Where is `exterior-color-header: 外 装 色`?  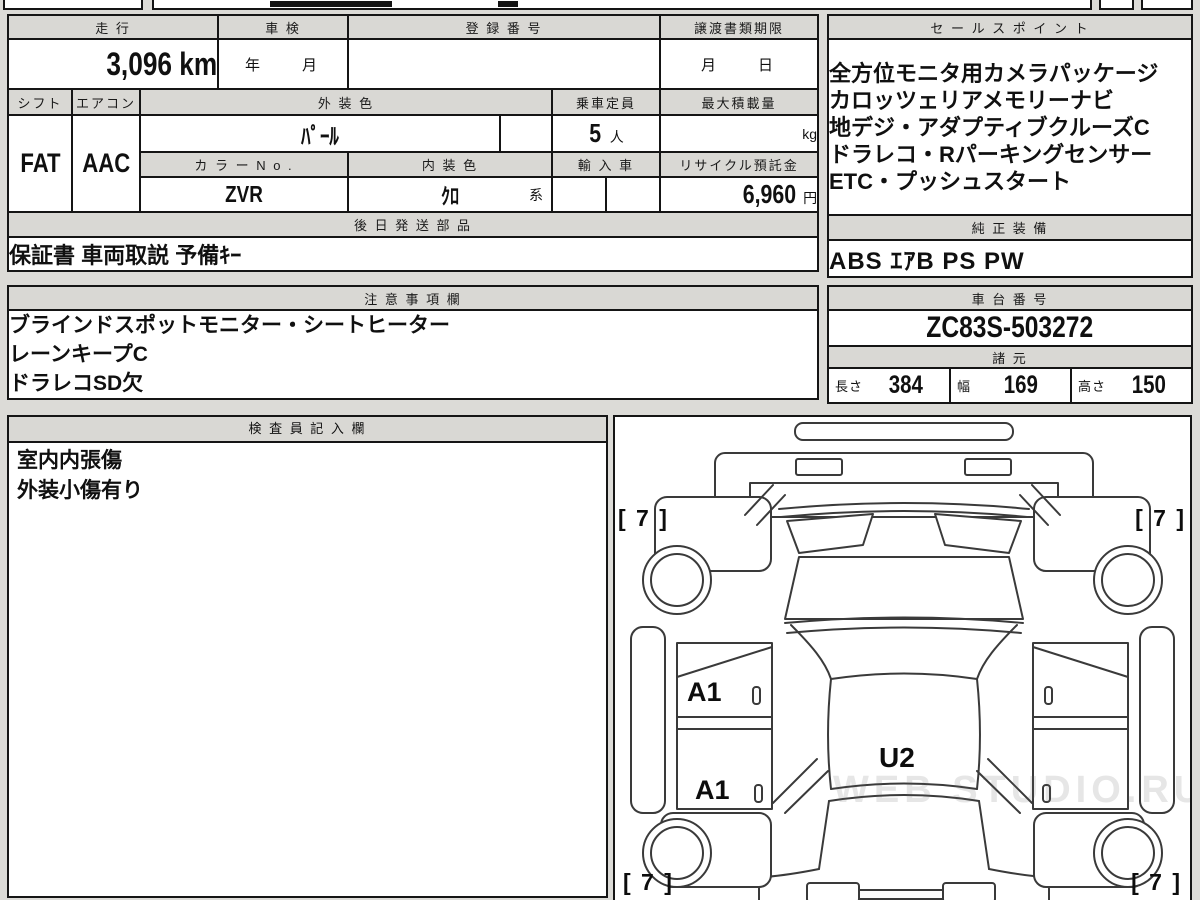
exterior-color-header: 外 装 色 is located at coordinates (346, 102).